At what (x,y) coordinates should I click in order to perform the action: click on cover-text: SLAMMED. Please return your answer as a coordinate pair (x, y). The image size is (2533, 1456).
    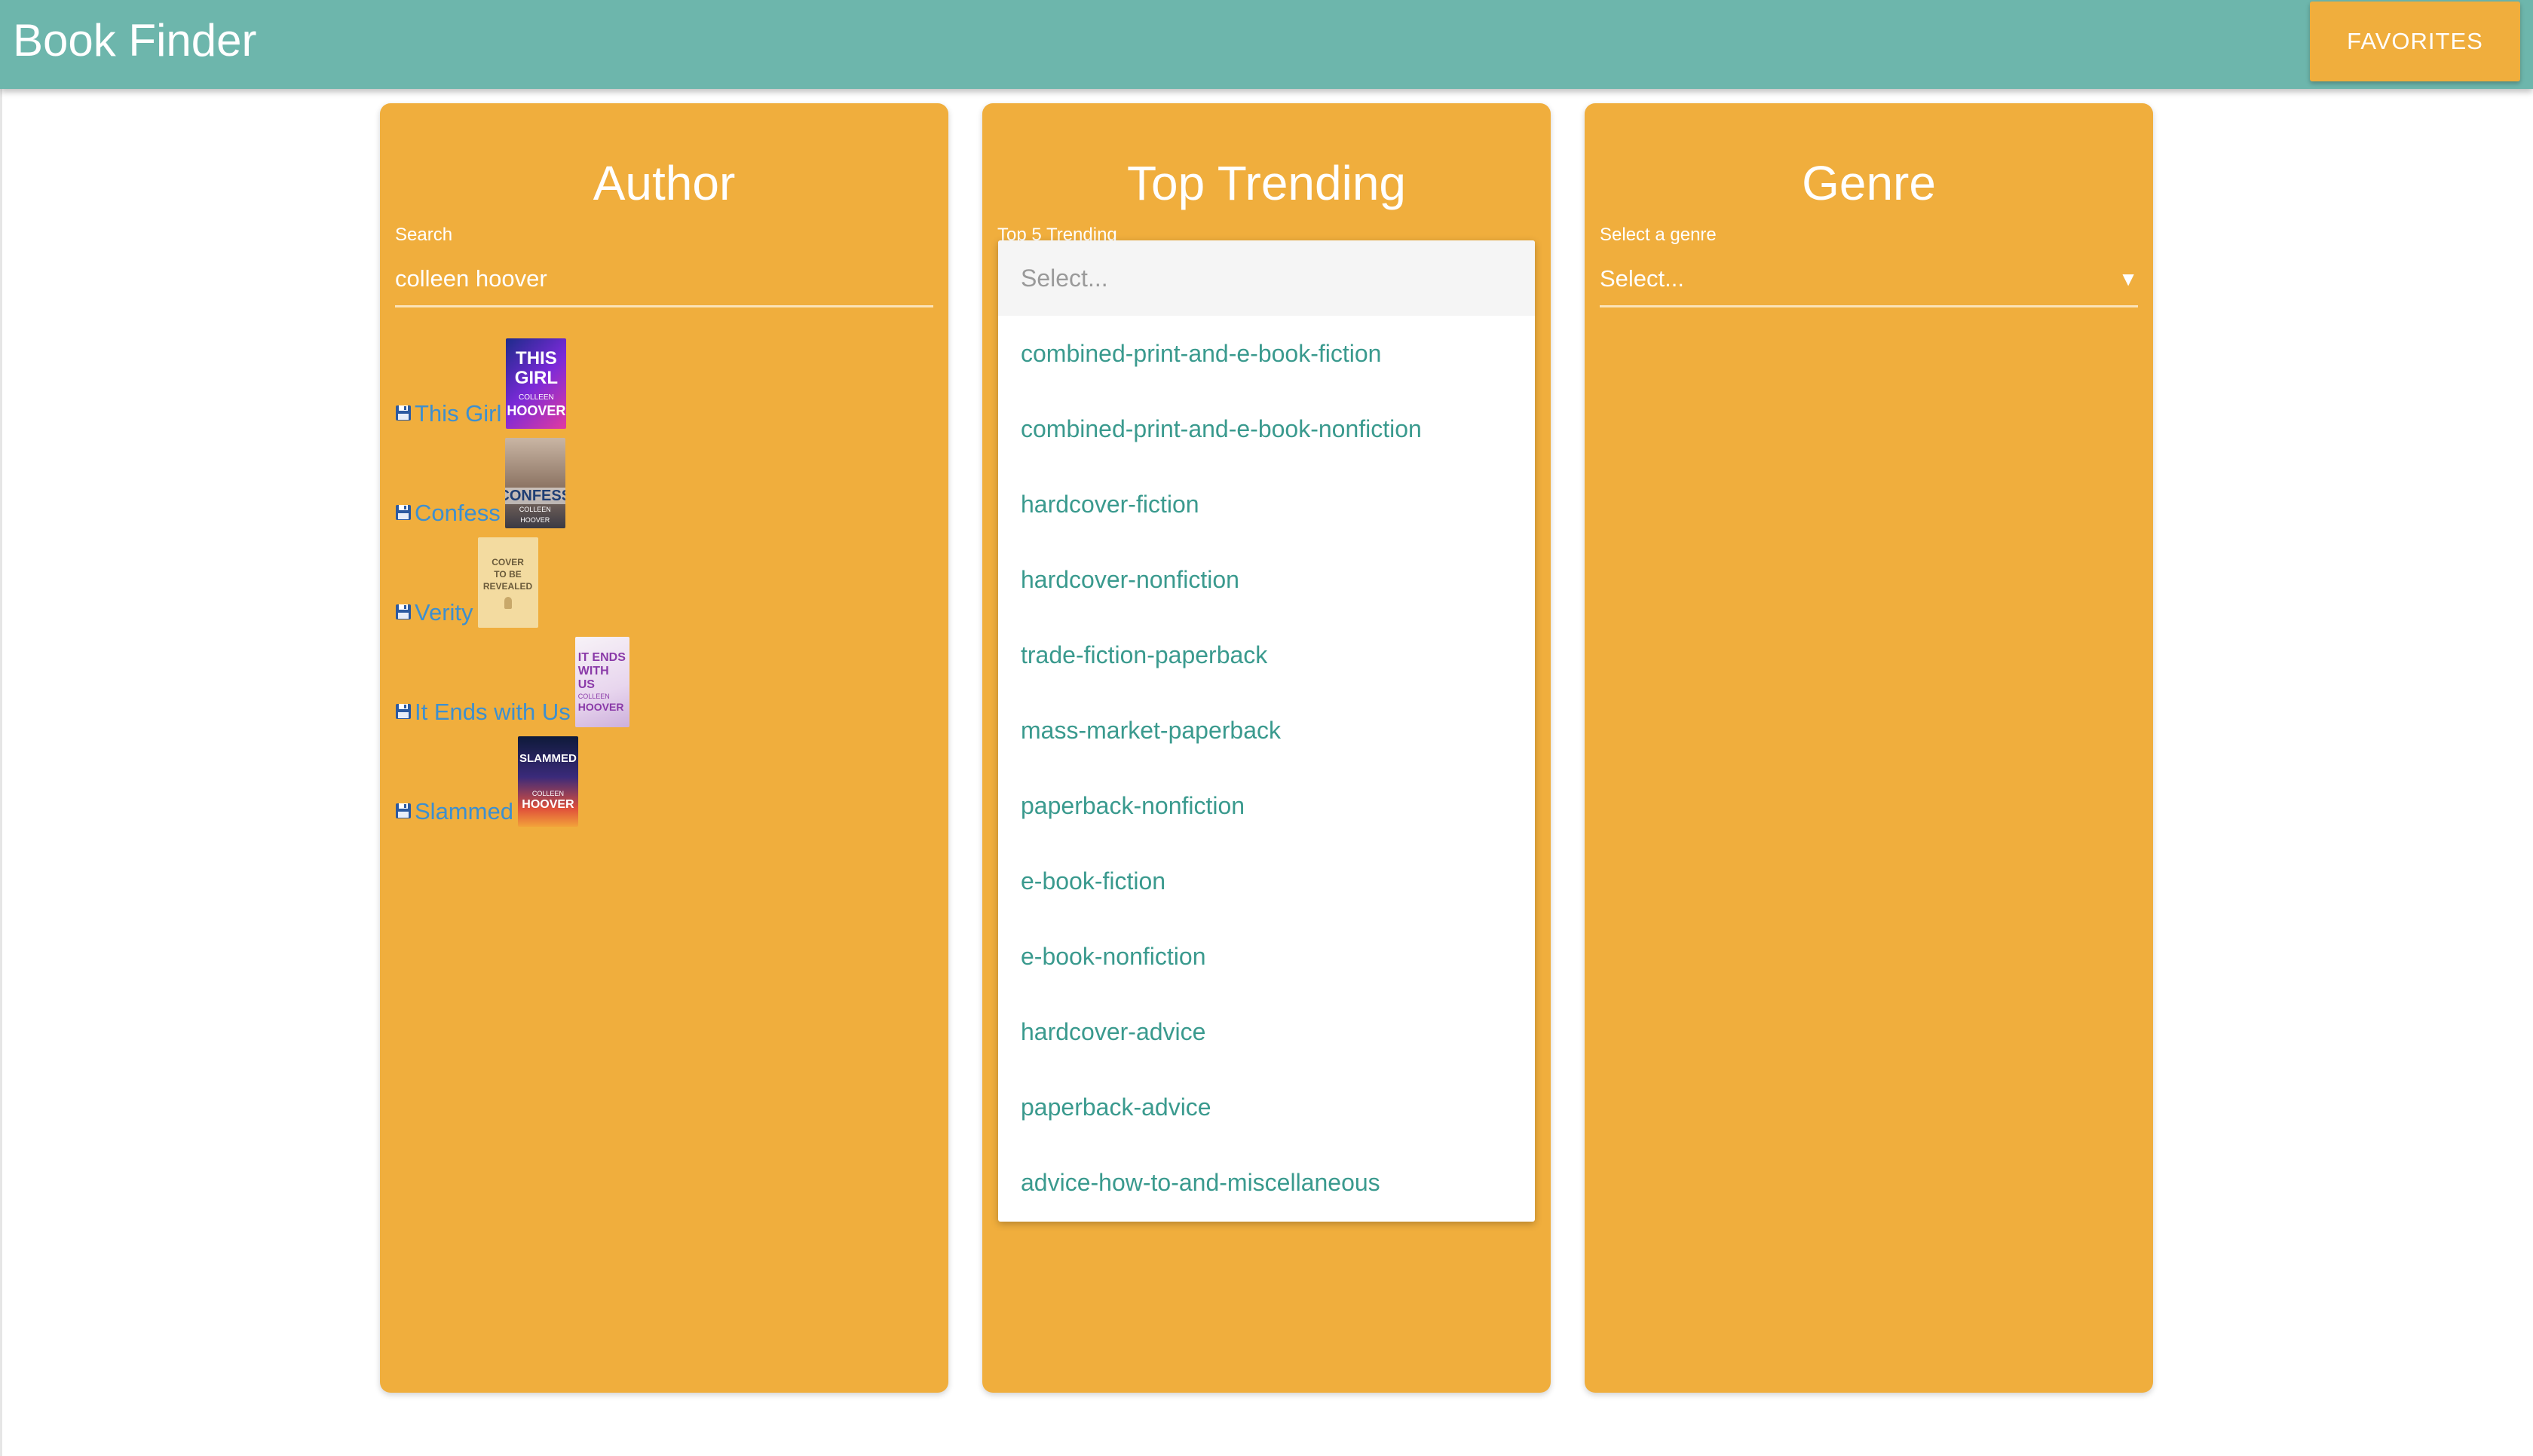
    Looking at the image, I should click on (548, 758).